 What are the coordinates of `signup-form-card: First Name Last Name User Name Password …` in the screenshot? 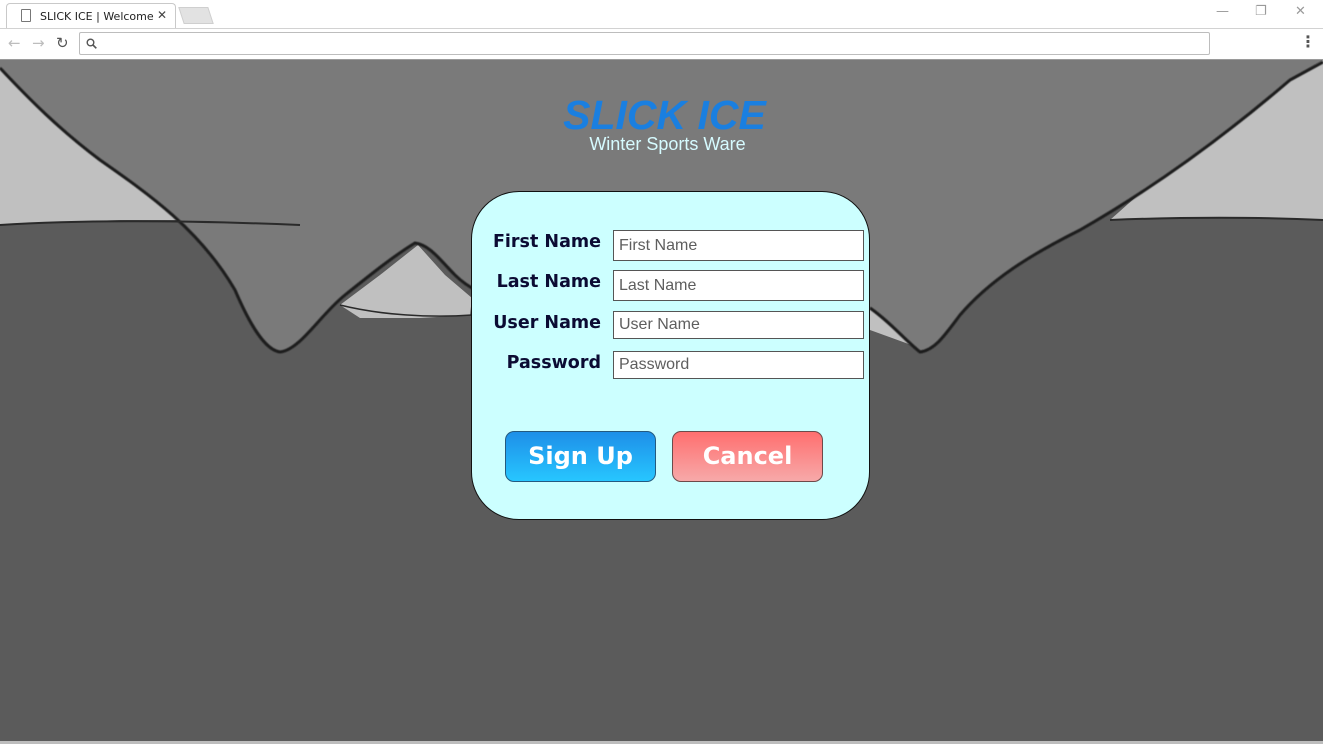 It's located at (670, 355).